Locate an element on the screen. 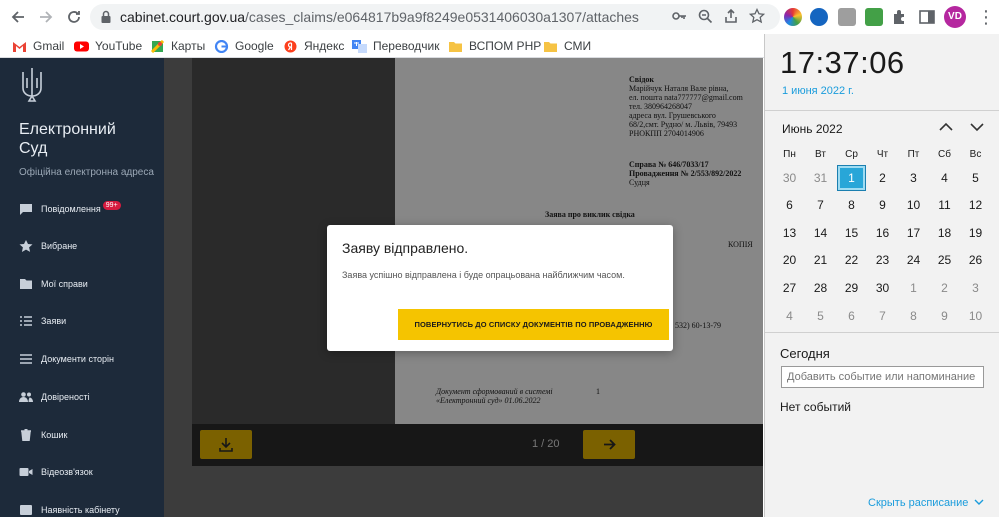  bookmark-vspom-folder: ВСПОМ РНР is located at coordinates (494, 46).